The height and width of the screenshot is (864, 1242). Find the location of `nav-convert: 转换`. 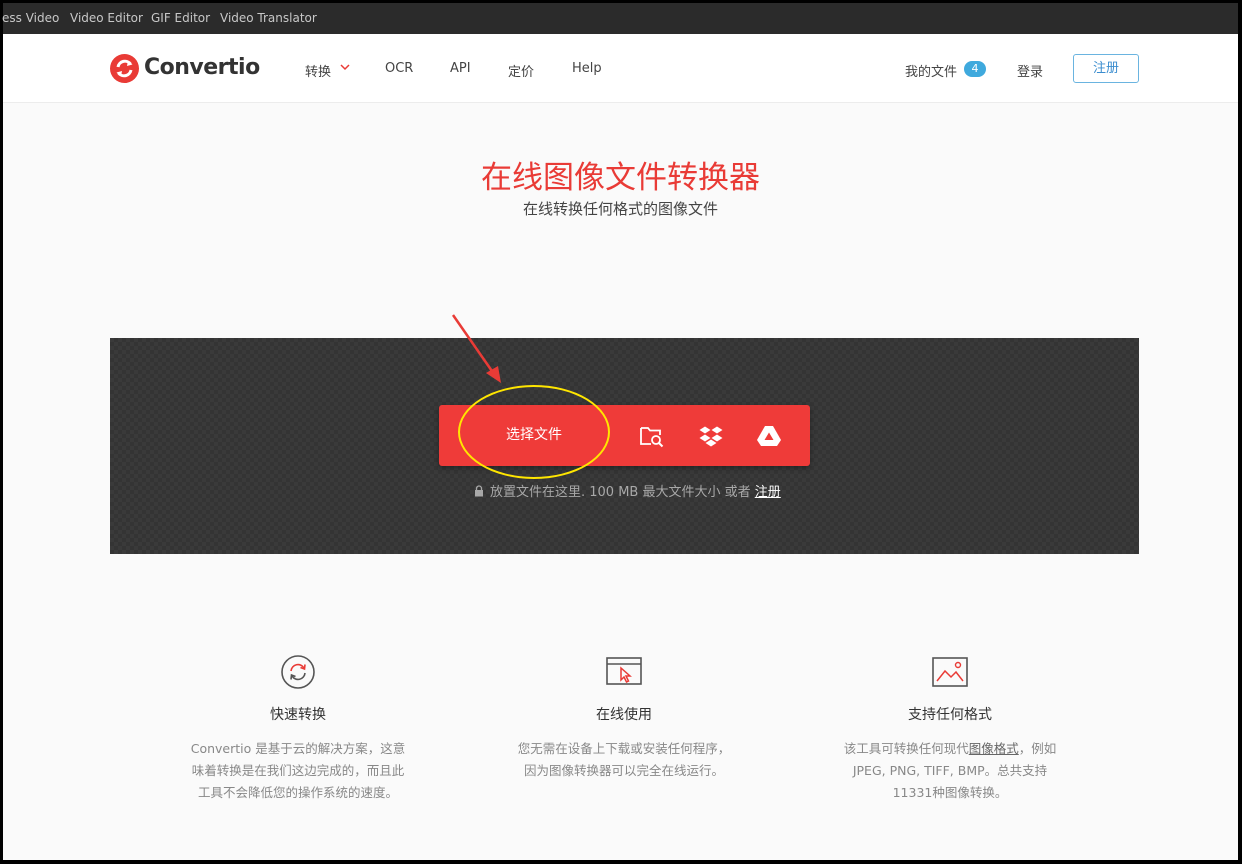

nav-convert: 转换 is located at coordinates (318, 70).